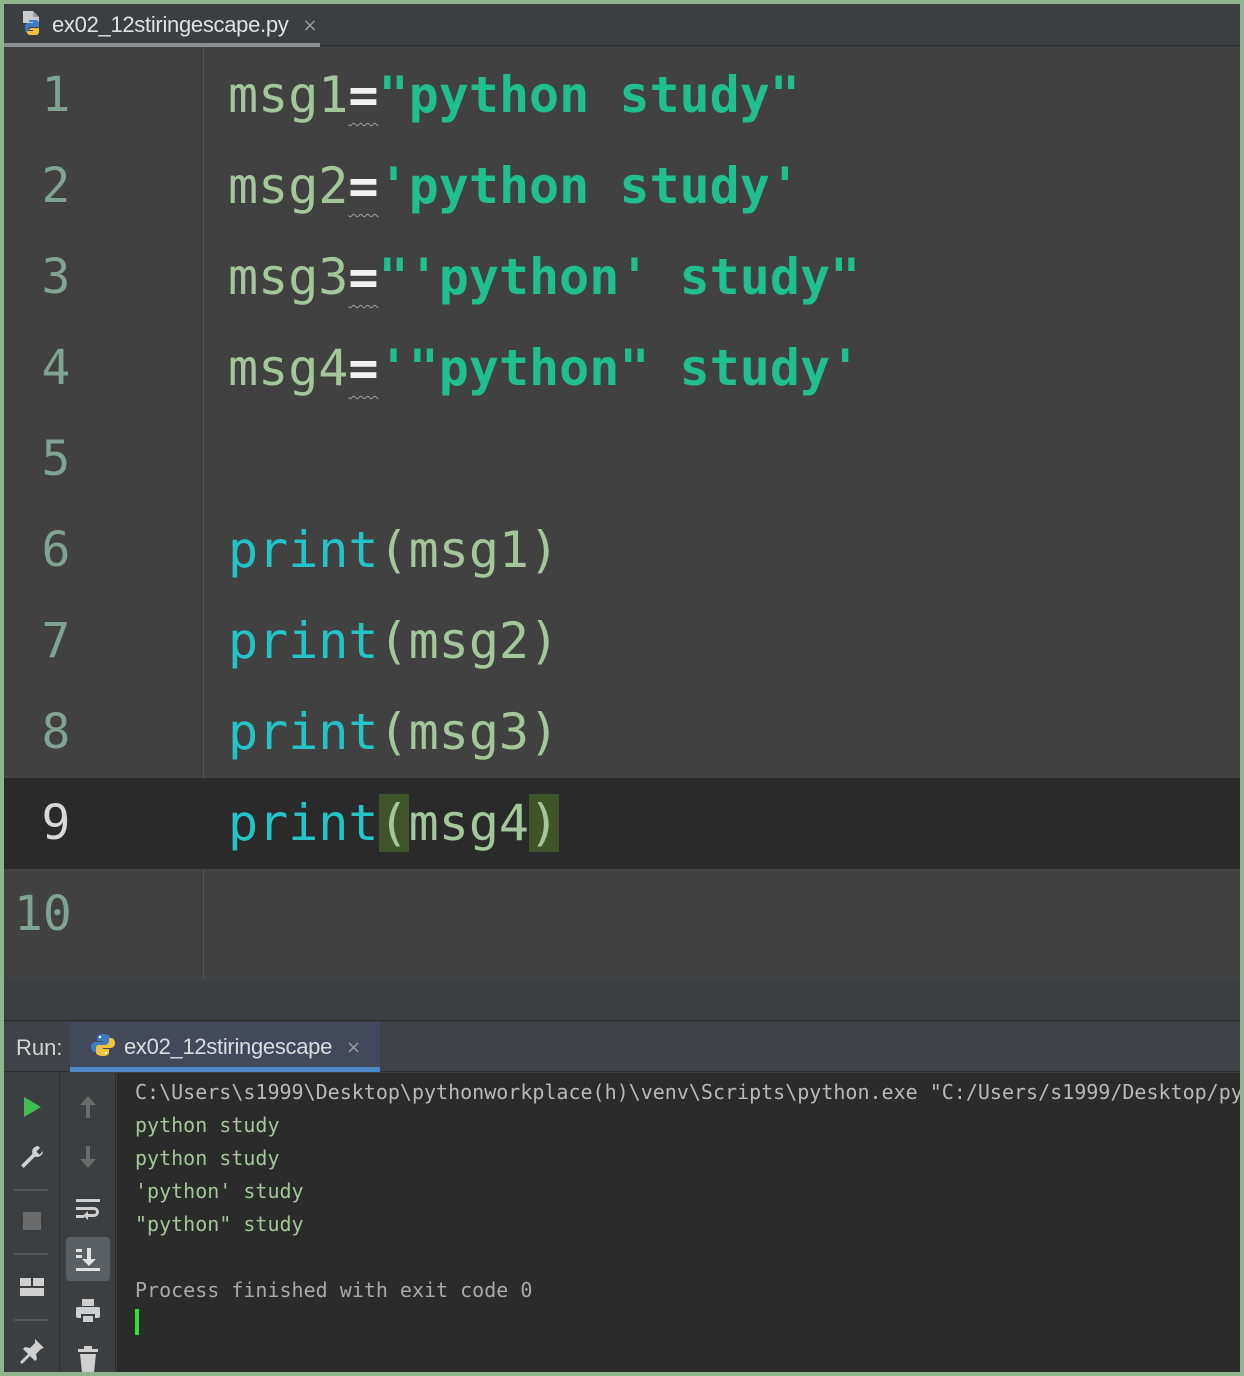 This screenshot has height=1376, width=1244. I want to click on soft-wrap-icon, so click(88, 1209).